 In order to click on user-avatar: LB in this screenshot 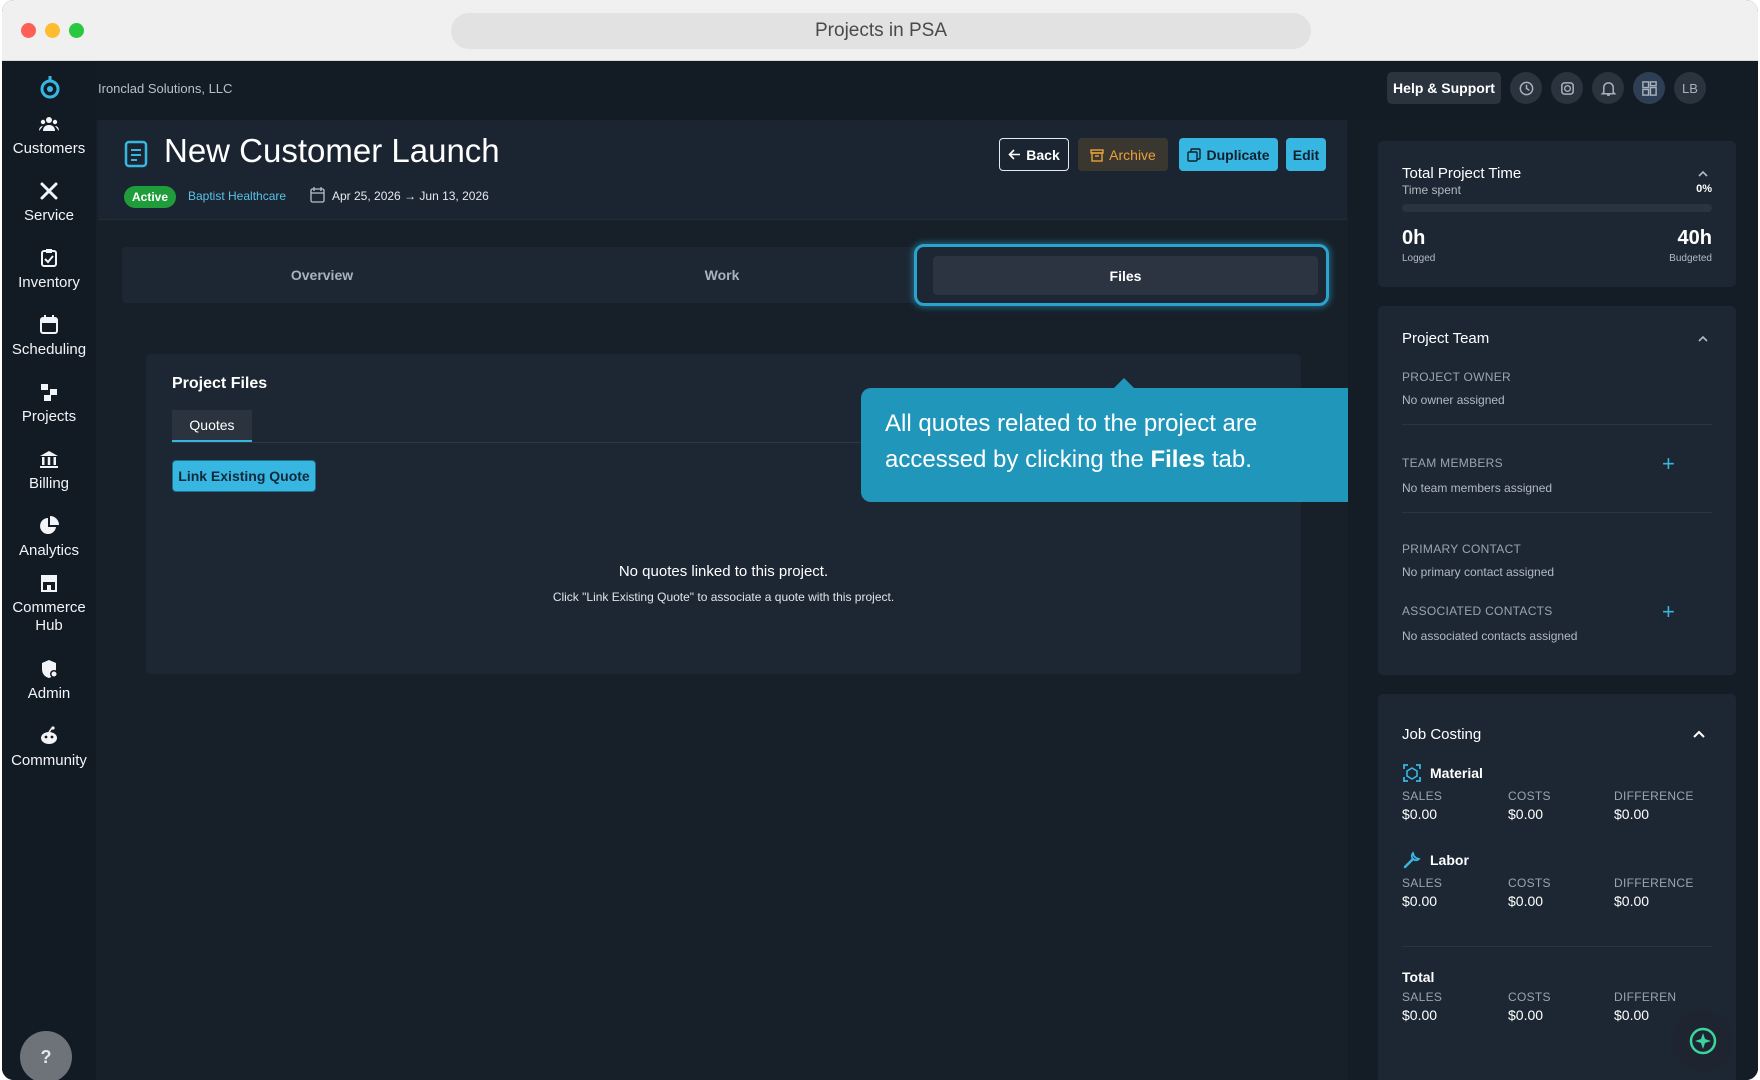, I will do `click(1690, 88)`.